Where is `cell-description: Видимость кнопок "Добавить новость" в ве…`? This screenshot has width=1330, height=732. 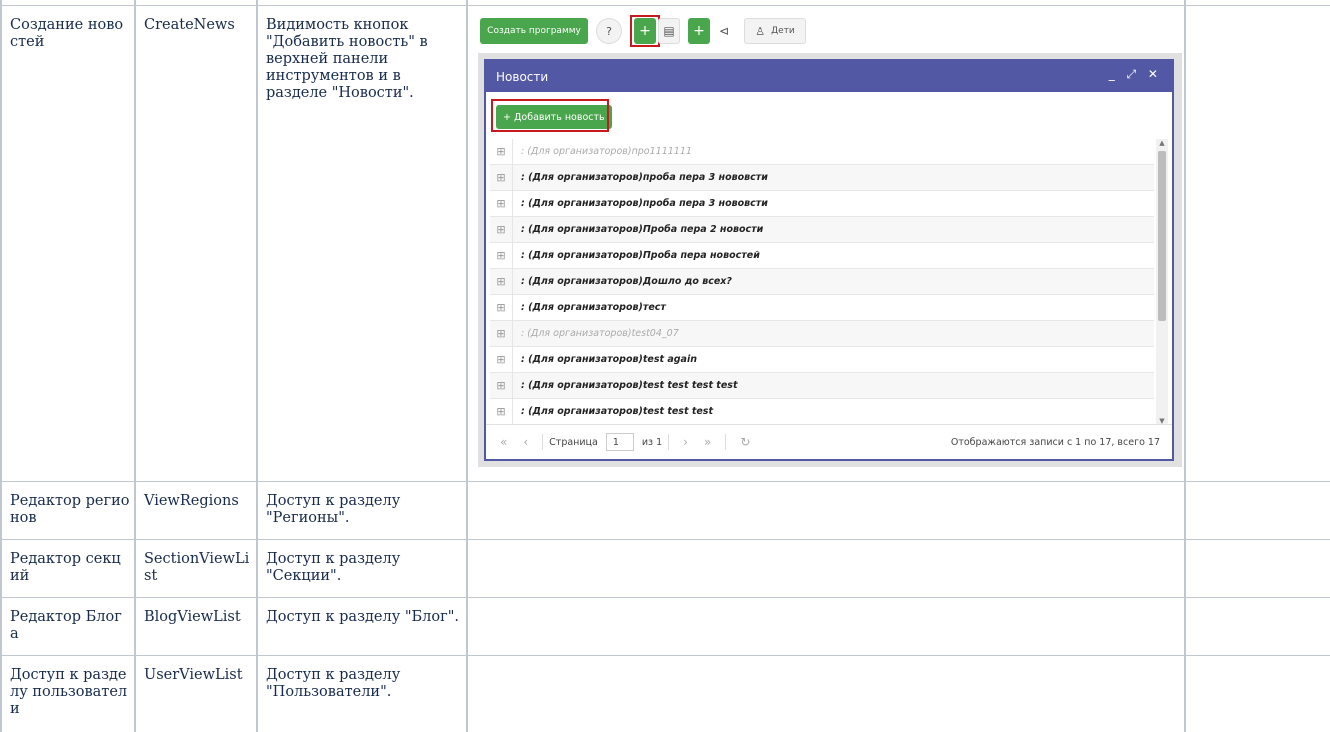 cell-description: Видимость кнопок "Добавить новость" в ве… is located at coordinates (347, 59).